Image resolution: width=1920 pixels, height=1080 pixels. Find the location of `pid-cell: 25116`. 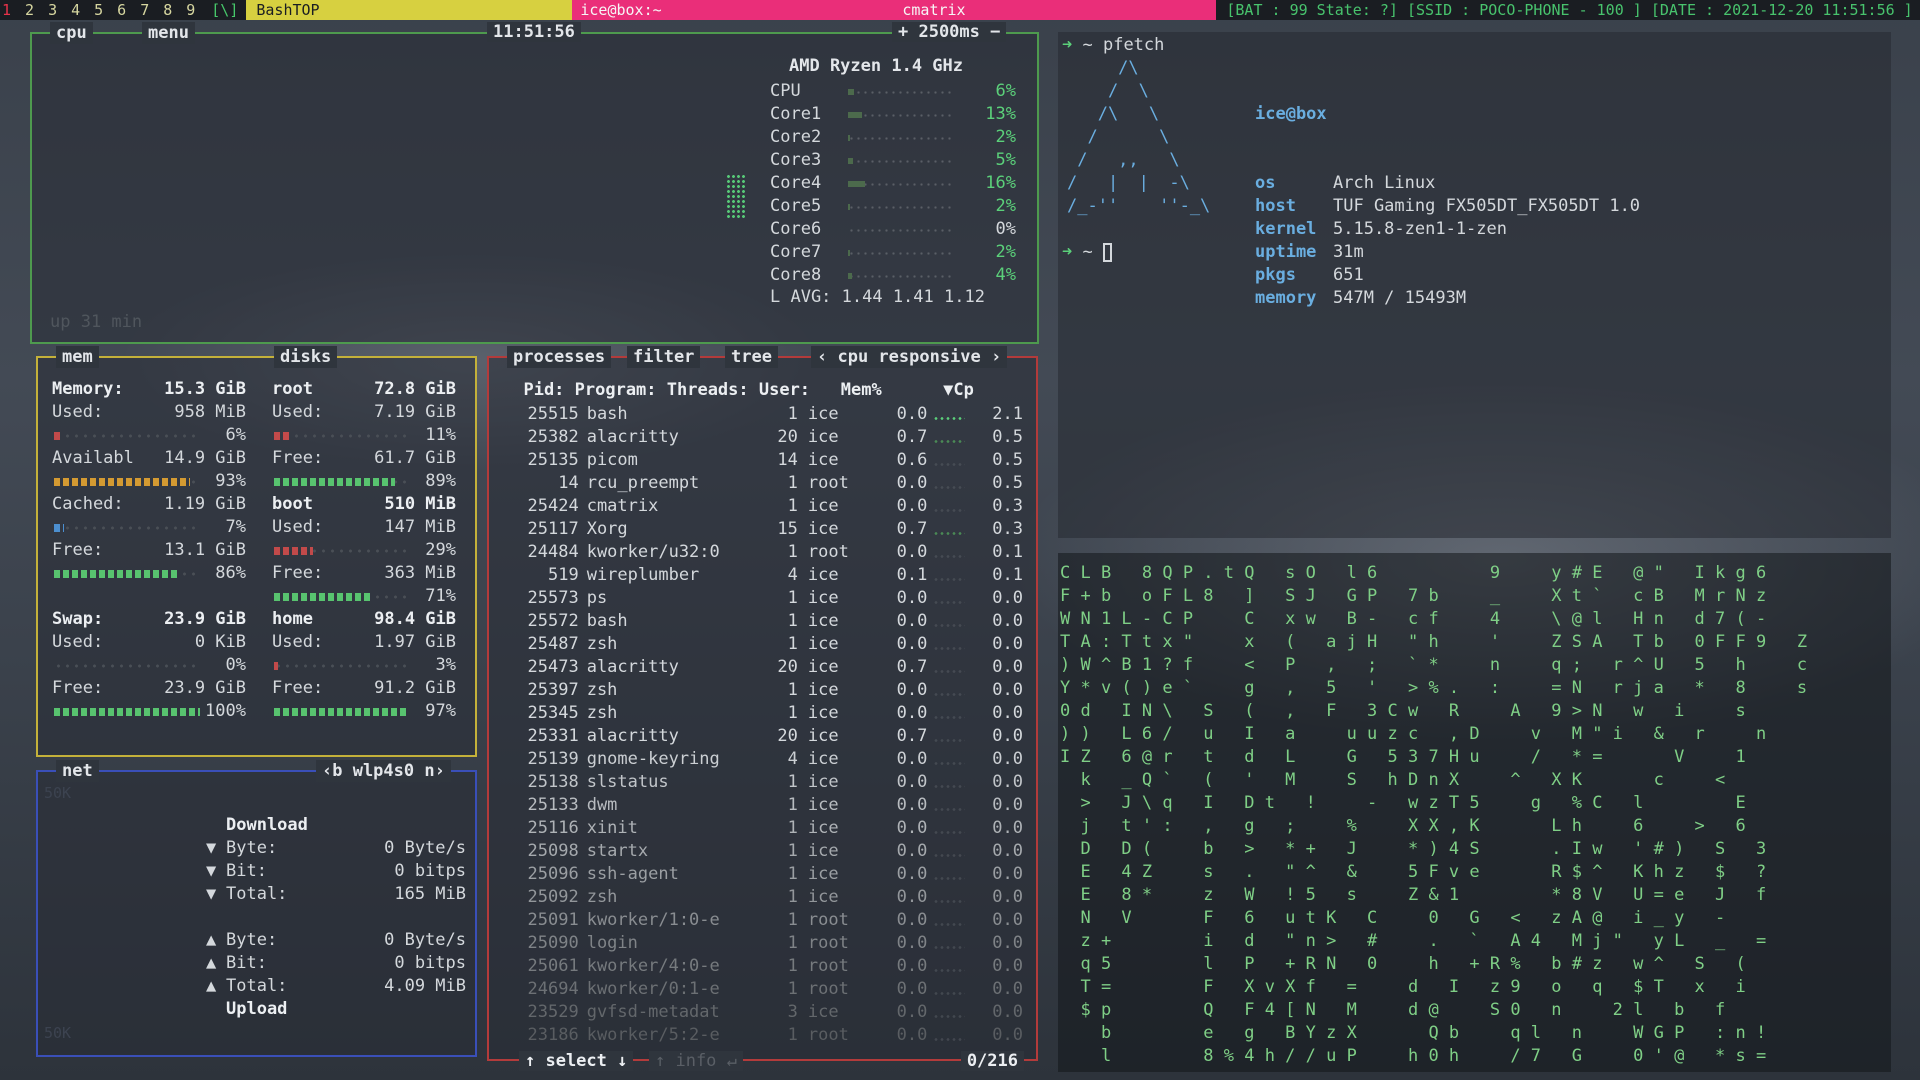

pid-cell: 25116 is located at coordinates (553, 828).